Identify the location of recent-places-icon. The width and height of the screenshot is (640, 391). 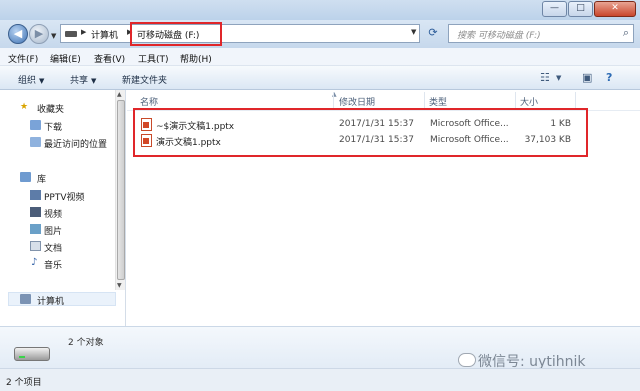
(35, 142).